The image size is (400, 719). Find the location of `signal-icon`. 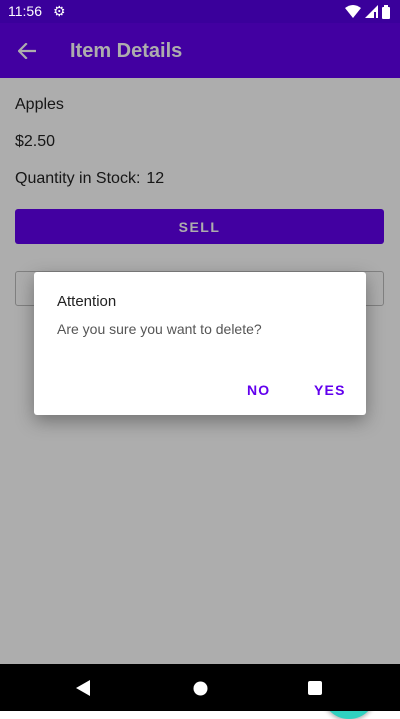

signal-icon is located at coordinates (371, 11).